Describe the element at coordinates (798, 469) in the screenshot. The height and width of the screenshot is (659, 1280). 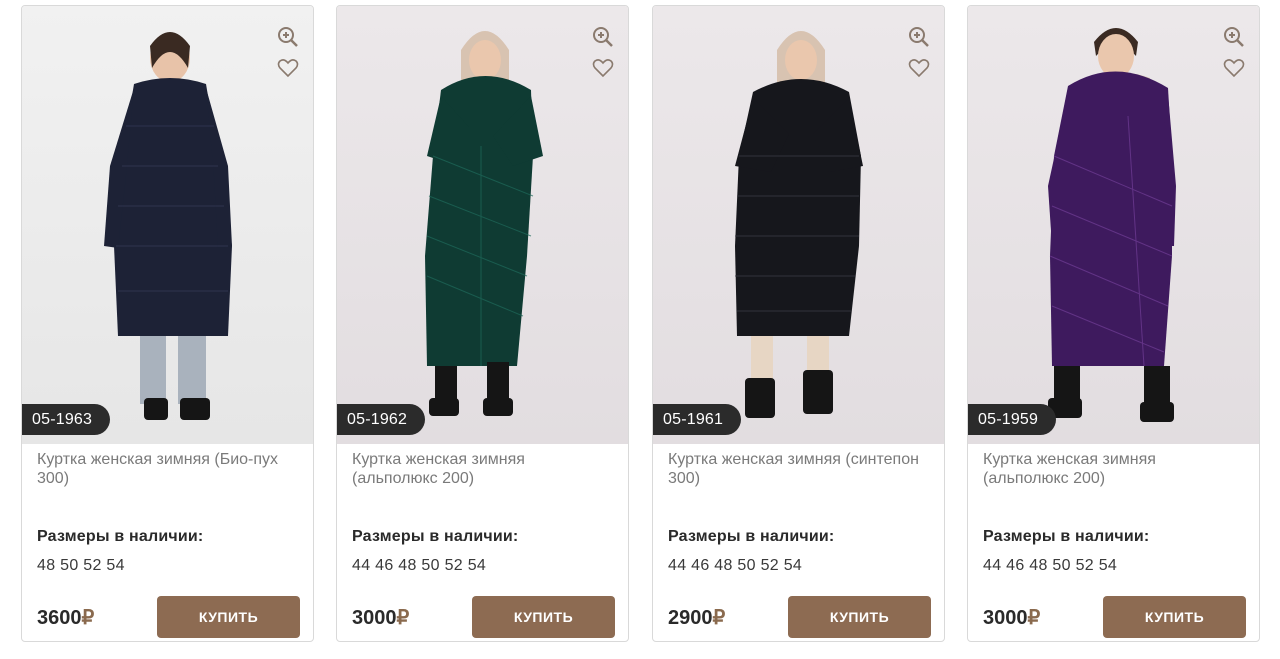
I see `product-name: Куртка женская зимняя (синтепон 300)` at that location.